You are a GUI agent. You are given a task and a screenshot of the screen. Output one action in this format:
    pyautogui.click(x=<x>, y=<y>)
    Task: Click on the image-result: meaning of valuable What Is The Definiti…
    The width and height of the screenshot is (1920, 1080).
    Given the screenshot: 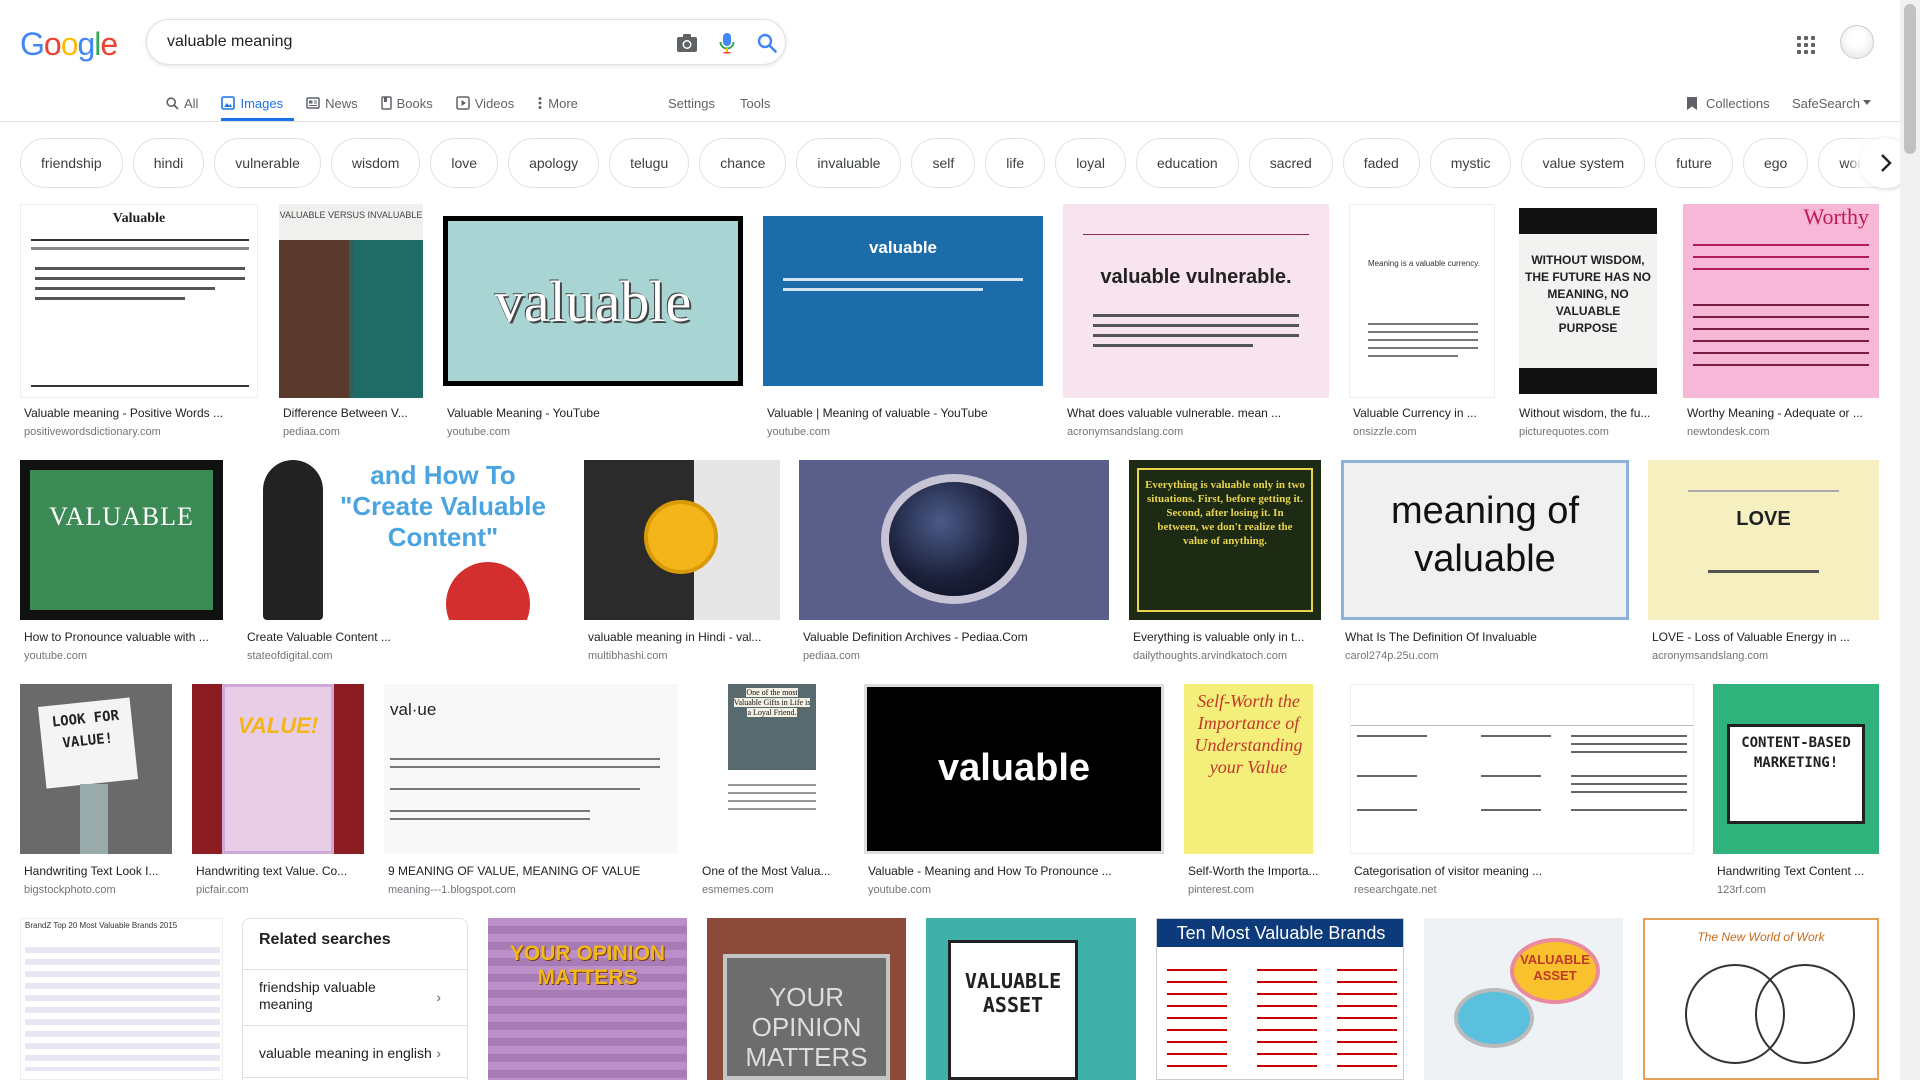 What is the action you would take?
    pyautogui.click(x=1485, y=564)
    